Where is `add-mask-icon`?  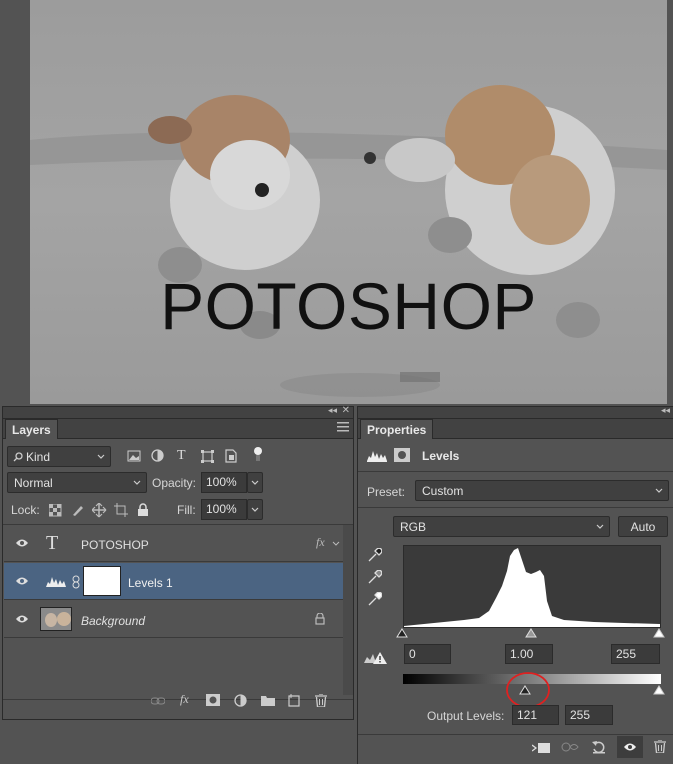
add-mask-icon is located at coordinates (213, 700).